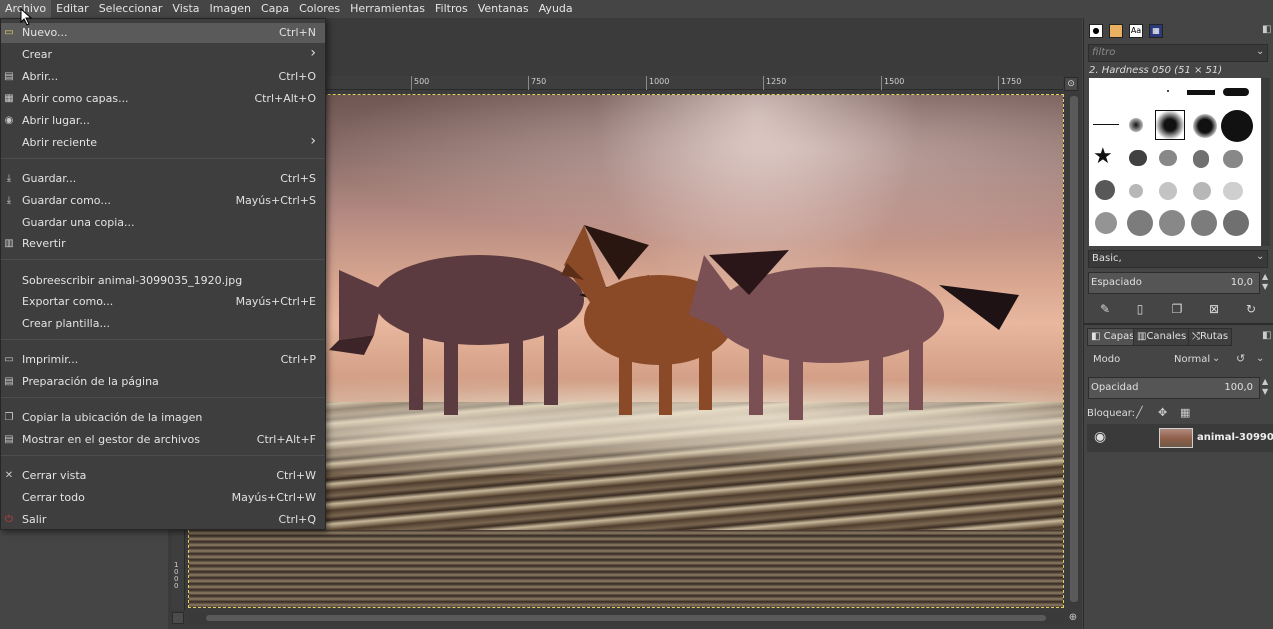 The width and height of the screenshot is (1273, 629). I want to click on brushes-tab-icon: ●, so click(1096, 31).